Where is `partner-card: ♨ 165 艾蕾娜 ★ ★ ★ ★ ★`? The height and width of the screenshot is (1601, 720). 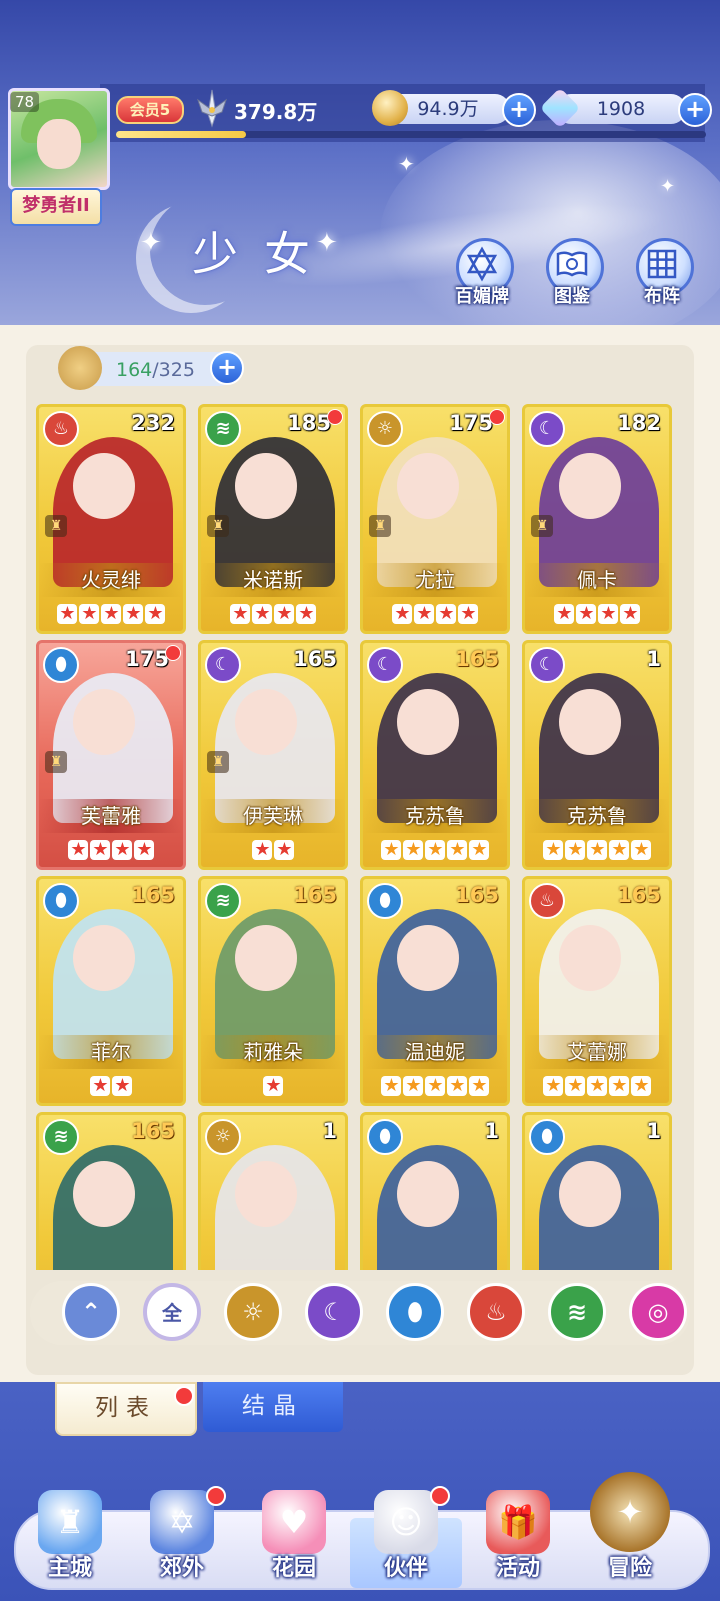
partner-card: ♨ 165 艾蕾娜 ★ ★ ★ ★ ★ is located at coordinates (597, 991).